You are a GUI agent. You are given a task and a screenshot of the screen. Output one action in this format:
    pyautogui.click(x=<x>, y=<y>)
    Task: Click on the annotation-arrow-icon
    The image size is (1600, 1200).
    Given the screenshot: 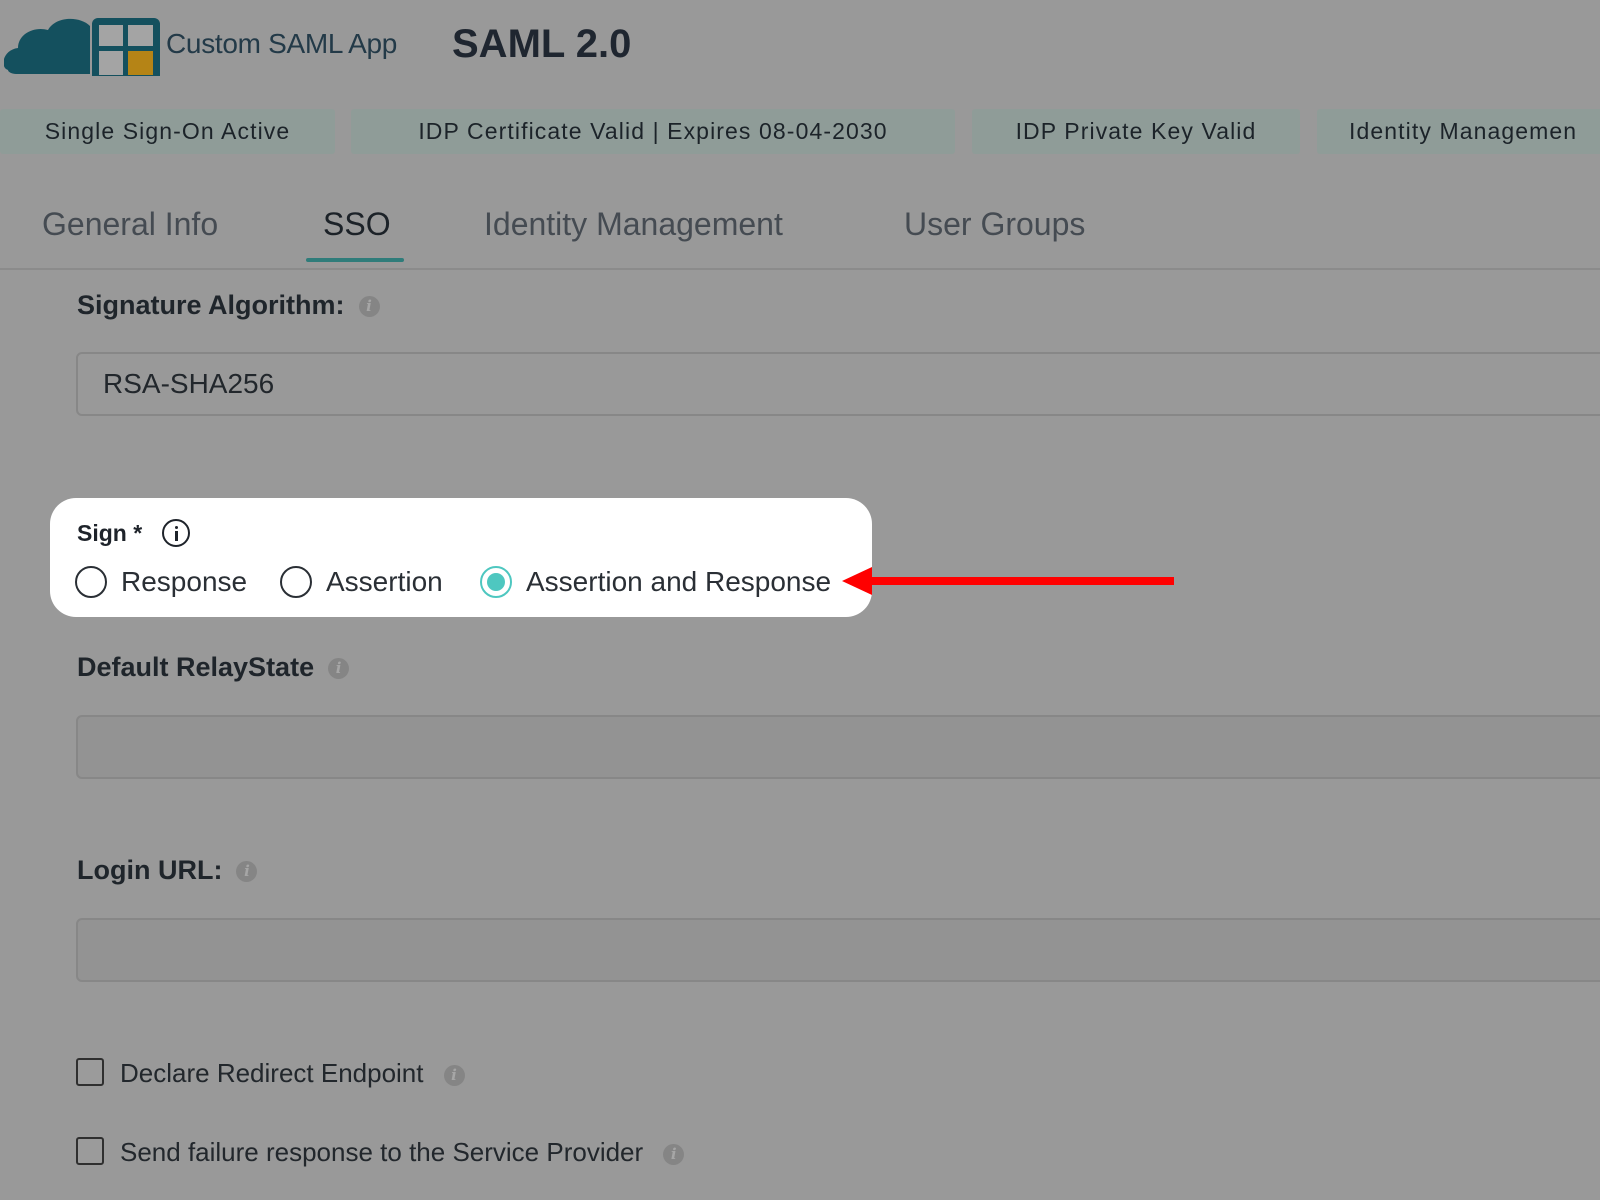 What is the action you would take?
    pyautogui.click(x=1008, y=581)
    